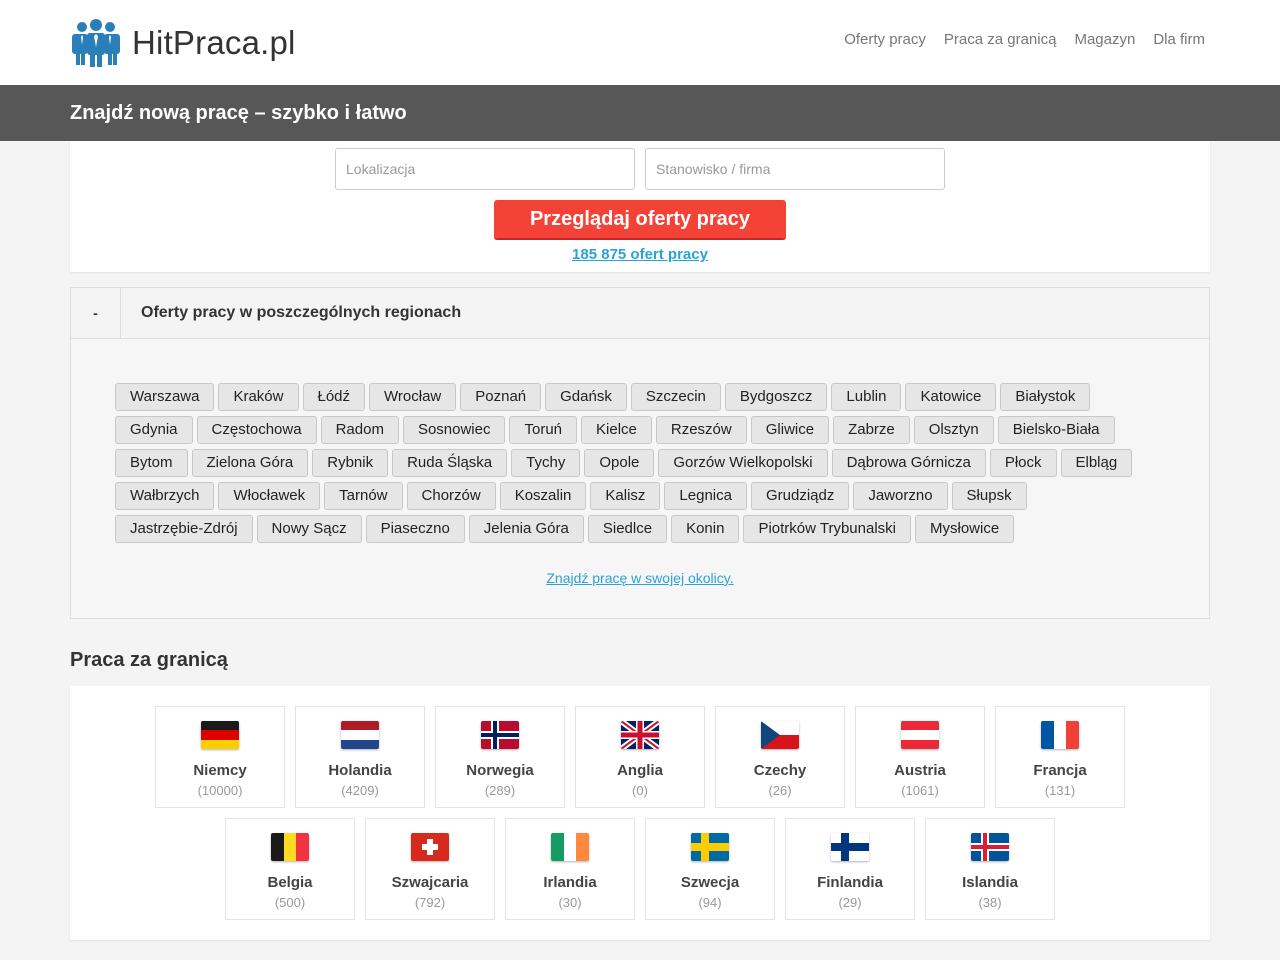 The height and width of the screenshot is (960, 1280). I want to click on city-button: Elbląg, so click(1096, 463).